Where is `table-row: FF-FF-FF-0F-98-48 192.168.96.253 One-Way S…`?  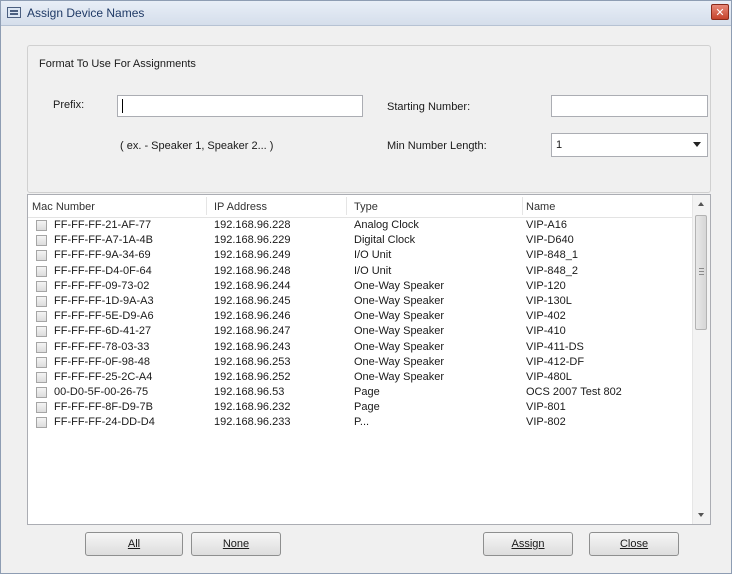 table-row: FF-FF-FF-0F-98-48 192.168.96.253 One-Way S… is located at coordinates (368, 362).